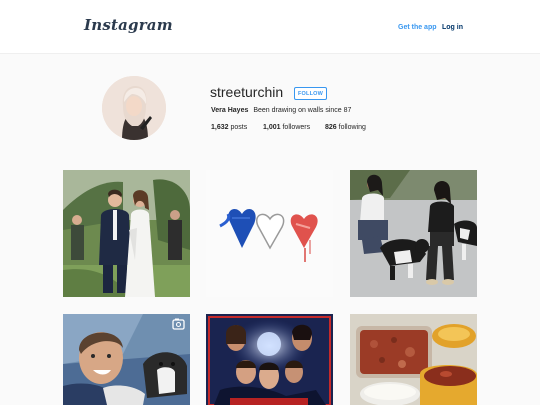 The height and width of the screenshot is (405, 540). I want to click on followers-stat: 1,001 followers, so click(286, 127).